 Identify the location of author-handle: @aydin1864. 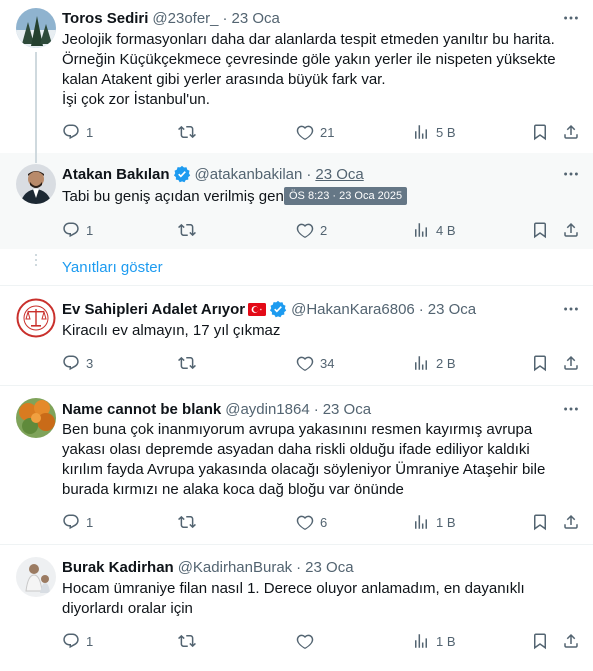
(267, 409).